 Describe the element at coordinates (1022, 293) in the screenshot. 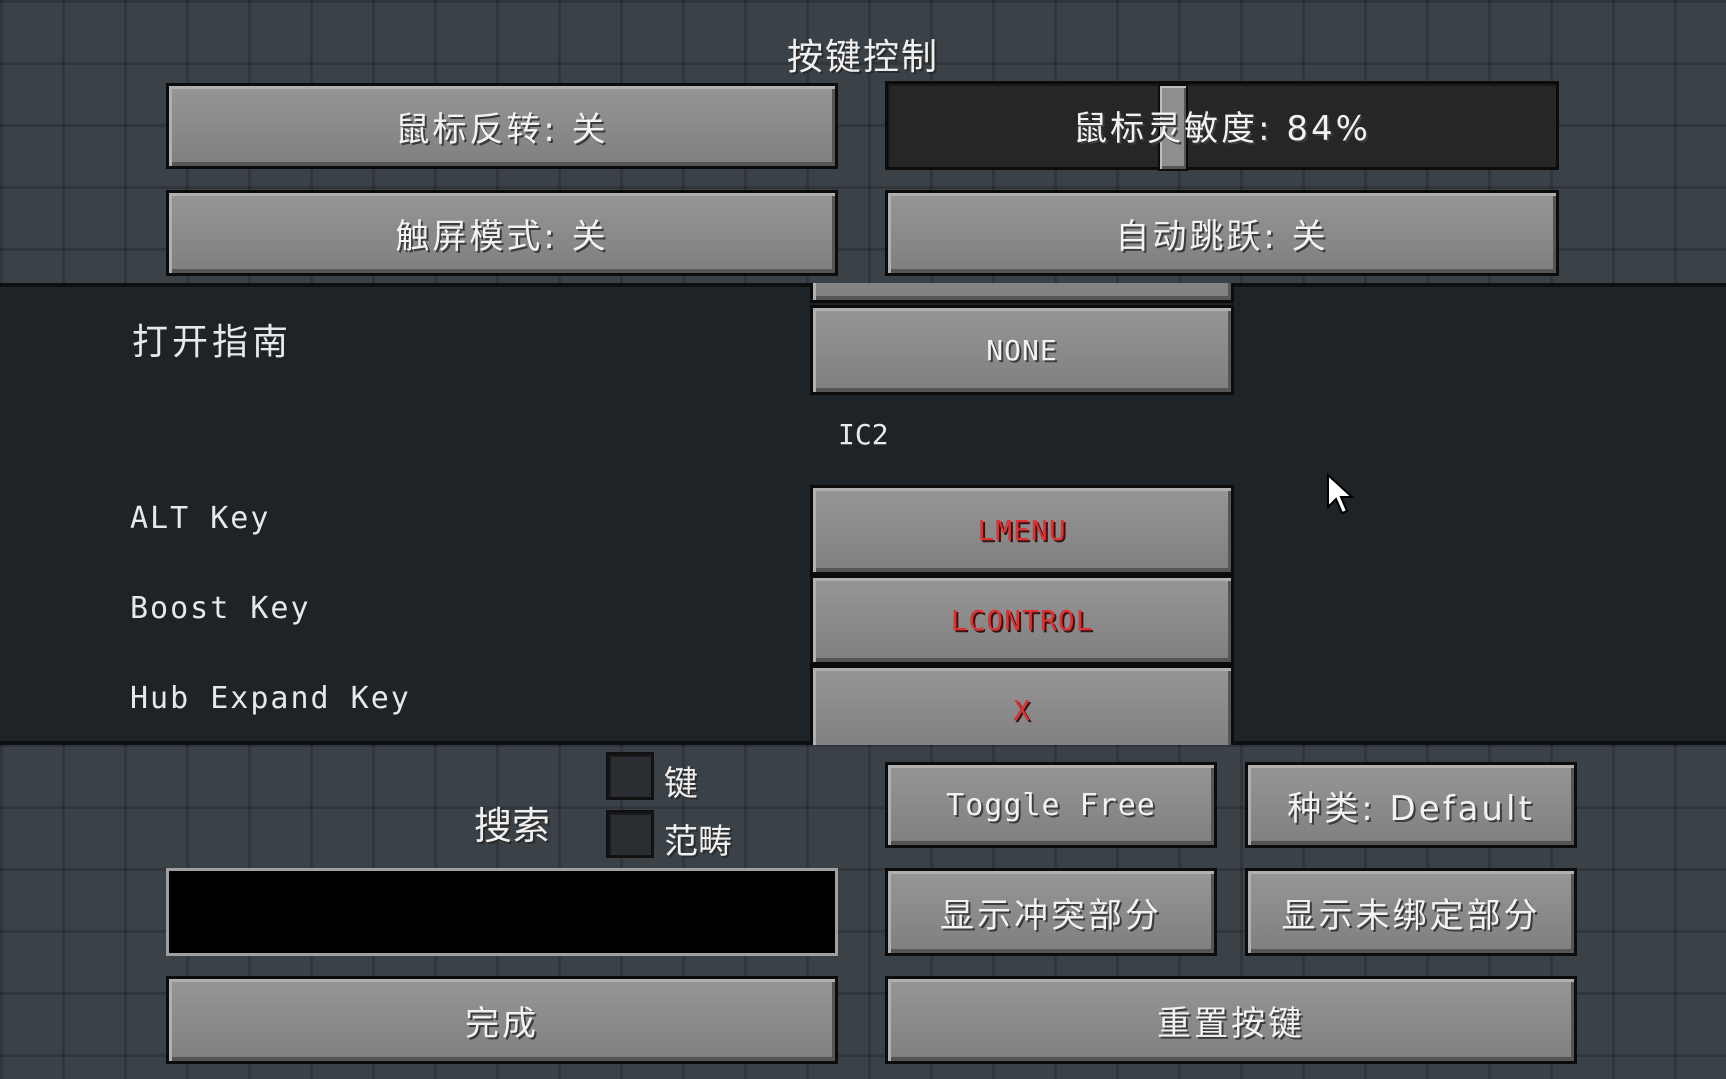

I see `key-button-previous` at that location.